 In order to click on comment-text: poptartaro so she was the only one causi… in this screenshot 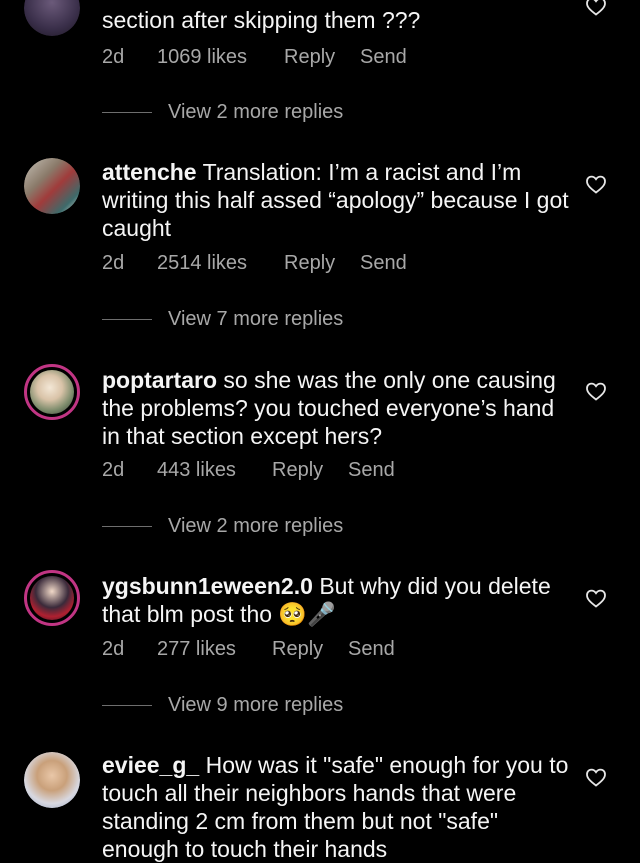, I will do `click(336, 408)`.